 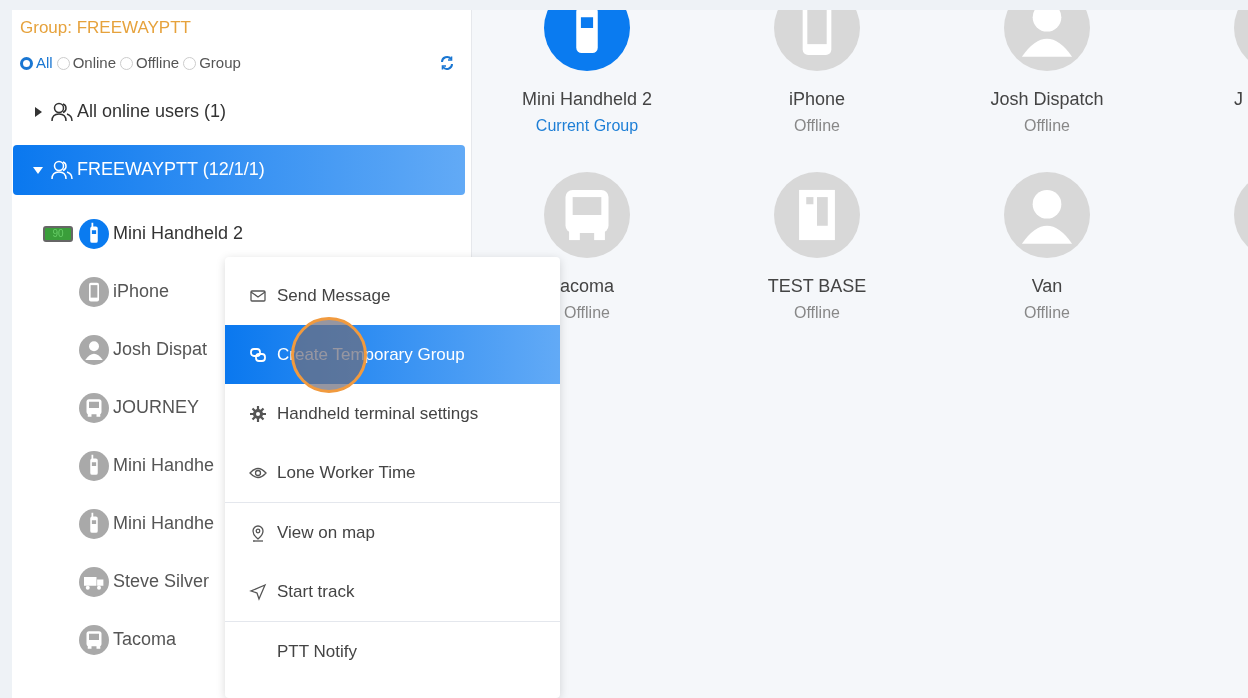 What do you see at coordinates (160, 349) in the screenshot?
I see `member-name: Josh Dispat` at bounding box center [160, 349].